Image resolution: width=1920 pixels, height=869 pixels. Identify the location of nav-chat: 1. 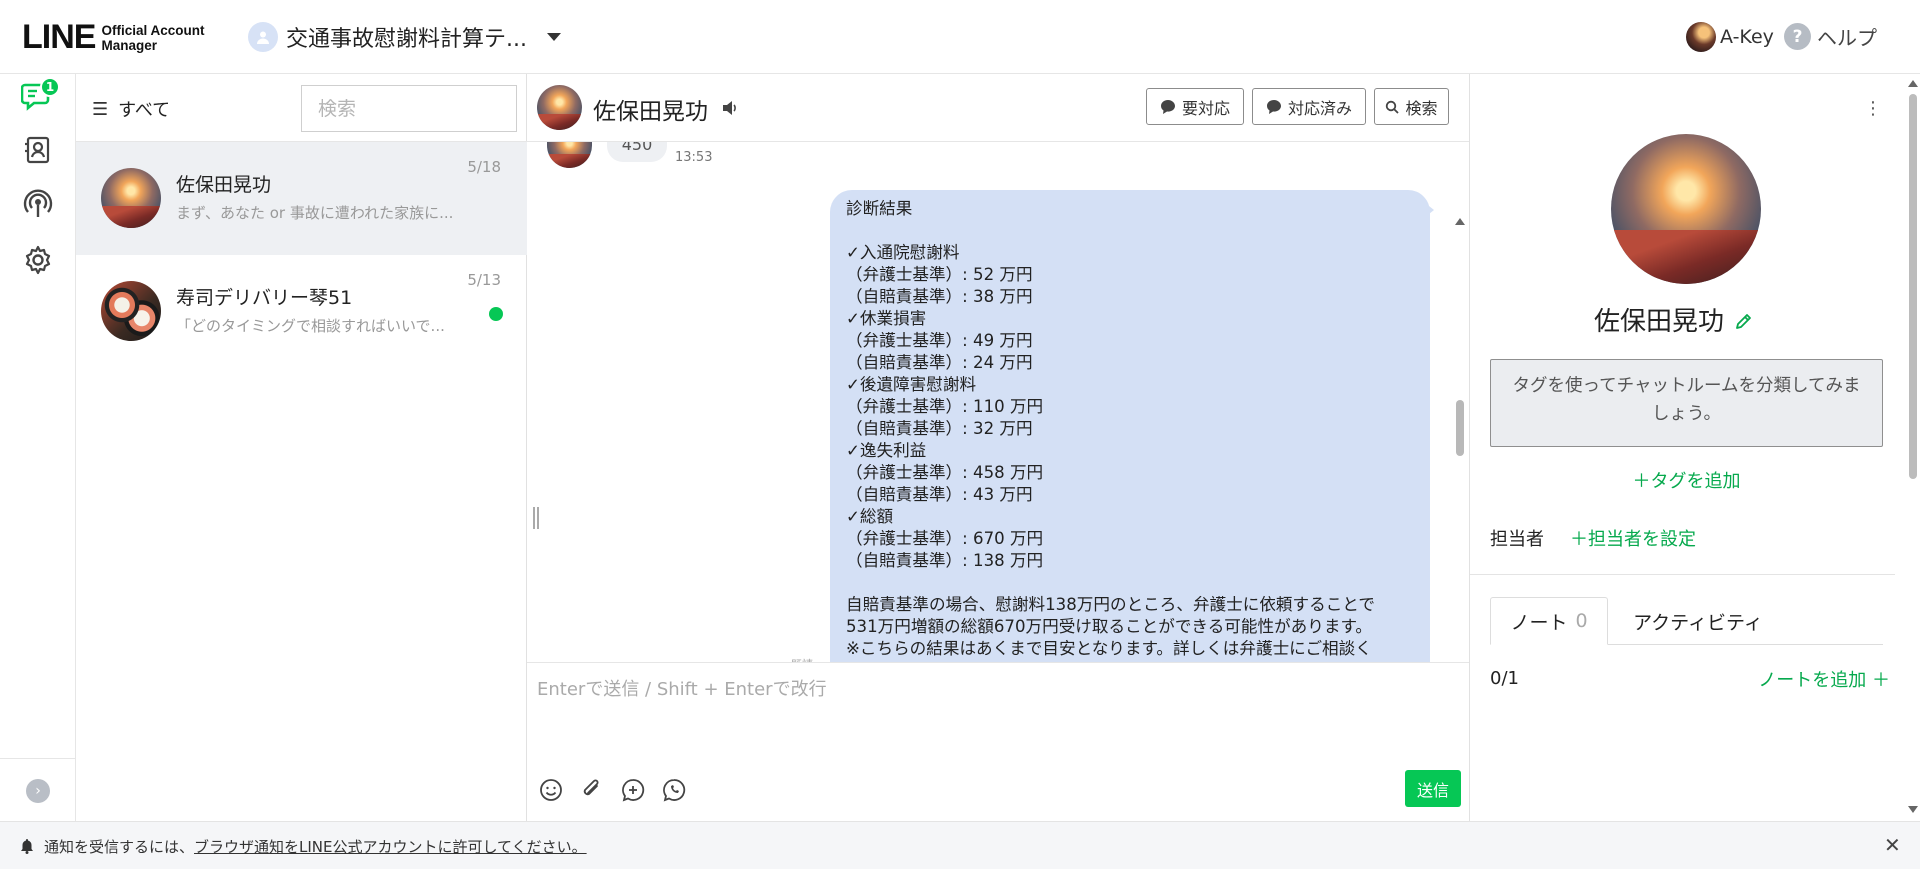
(39, 96).